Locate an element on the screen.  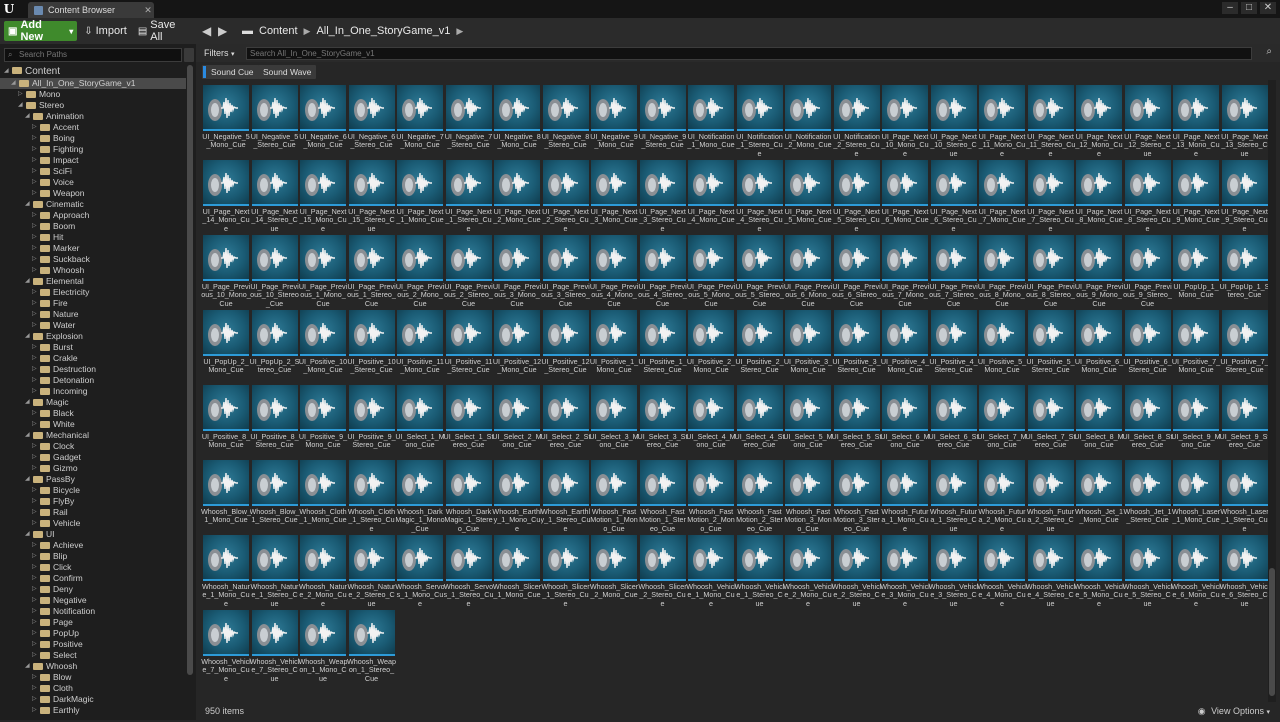
asset-tile: UI_Page_Next_6_Mono_Cue is located at coordinates (905, 195).